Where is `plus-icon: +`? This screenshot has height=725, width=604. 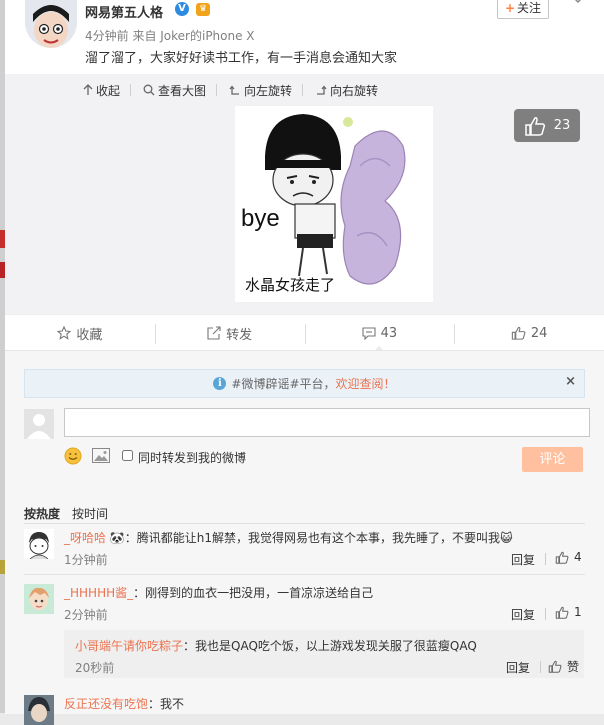
plus-icon: + is located at coordinates (510, 8).